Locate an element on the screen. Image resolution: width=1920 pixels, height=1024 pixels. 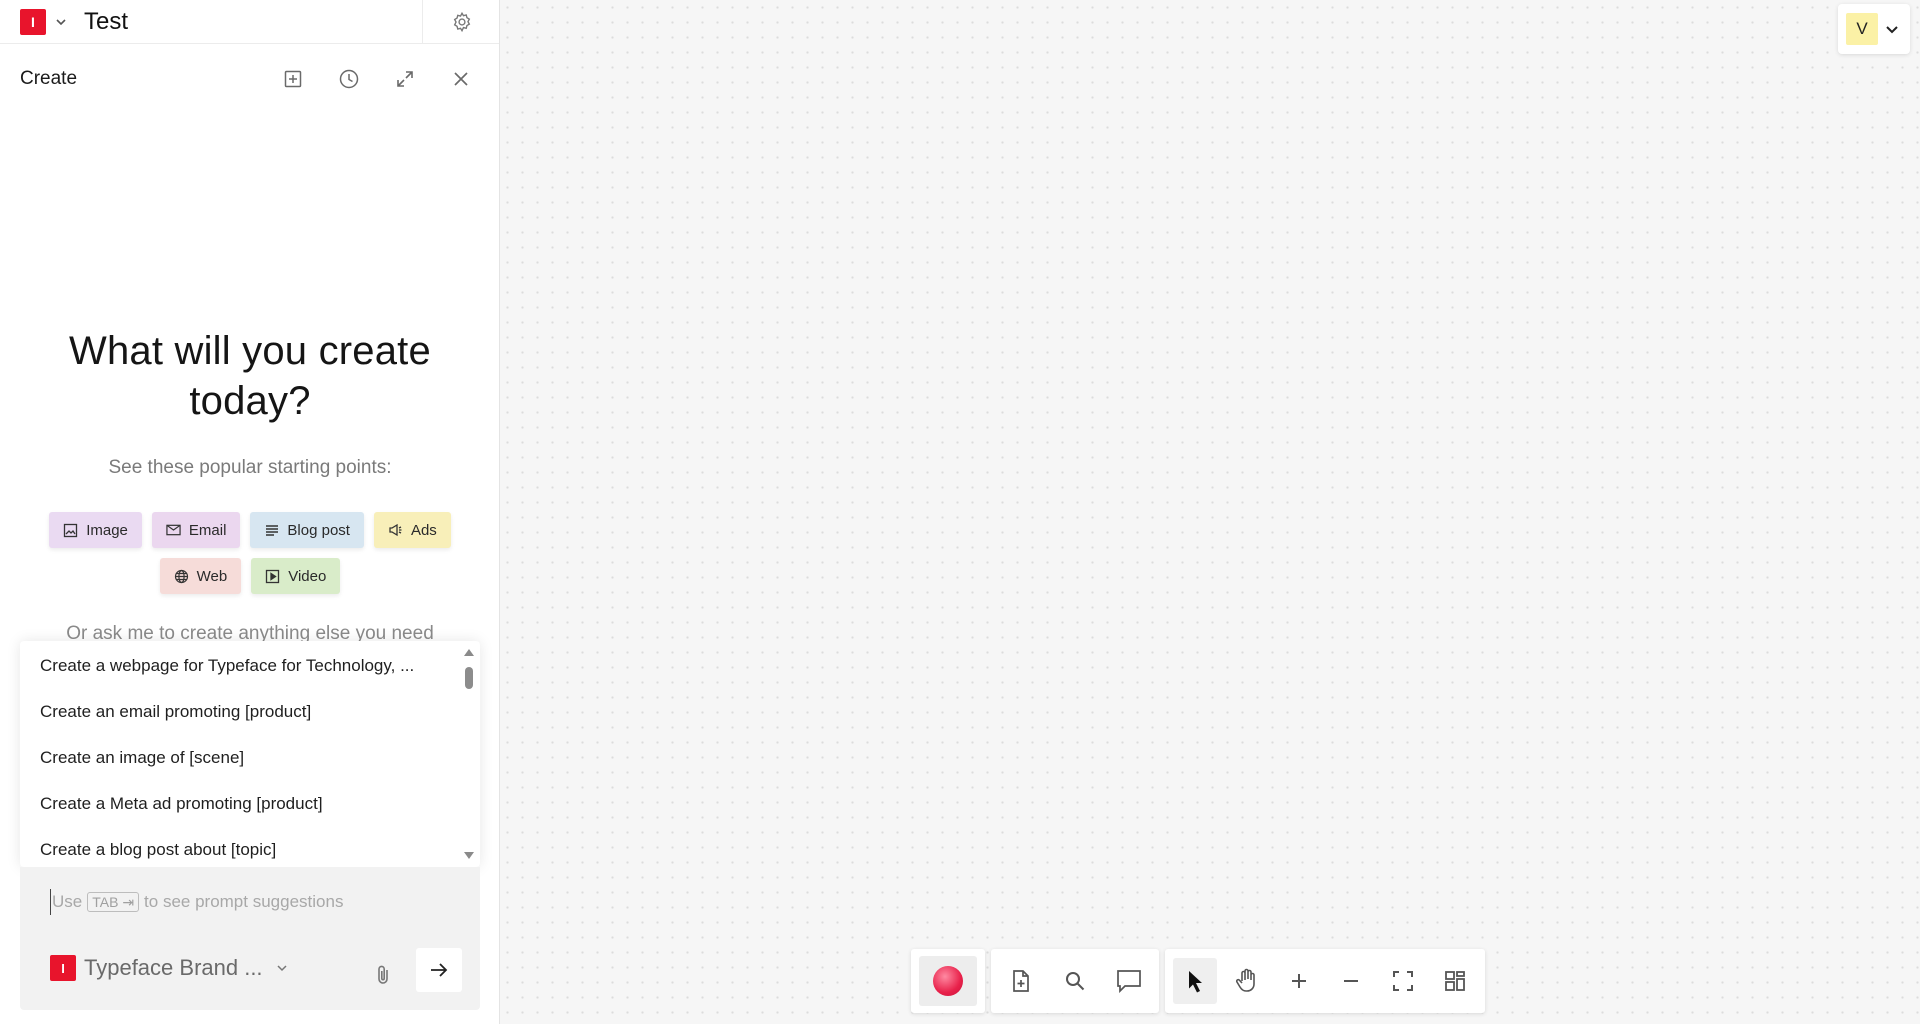
ai-assistant-button is located at coordinates (948, 981).